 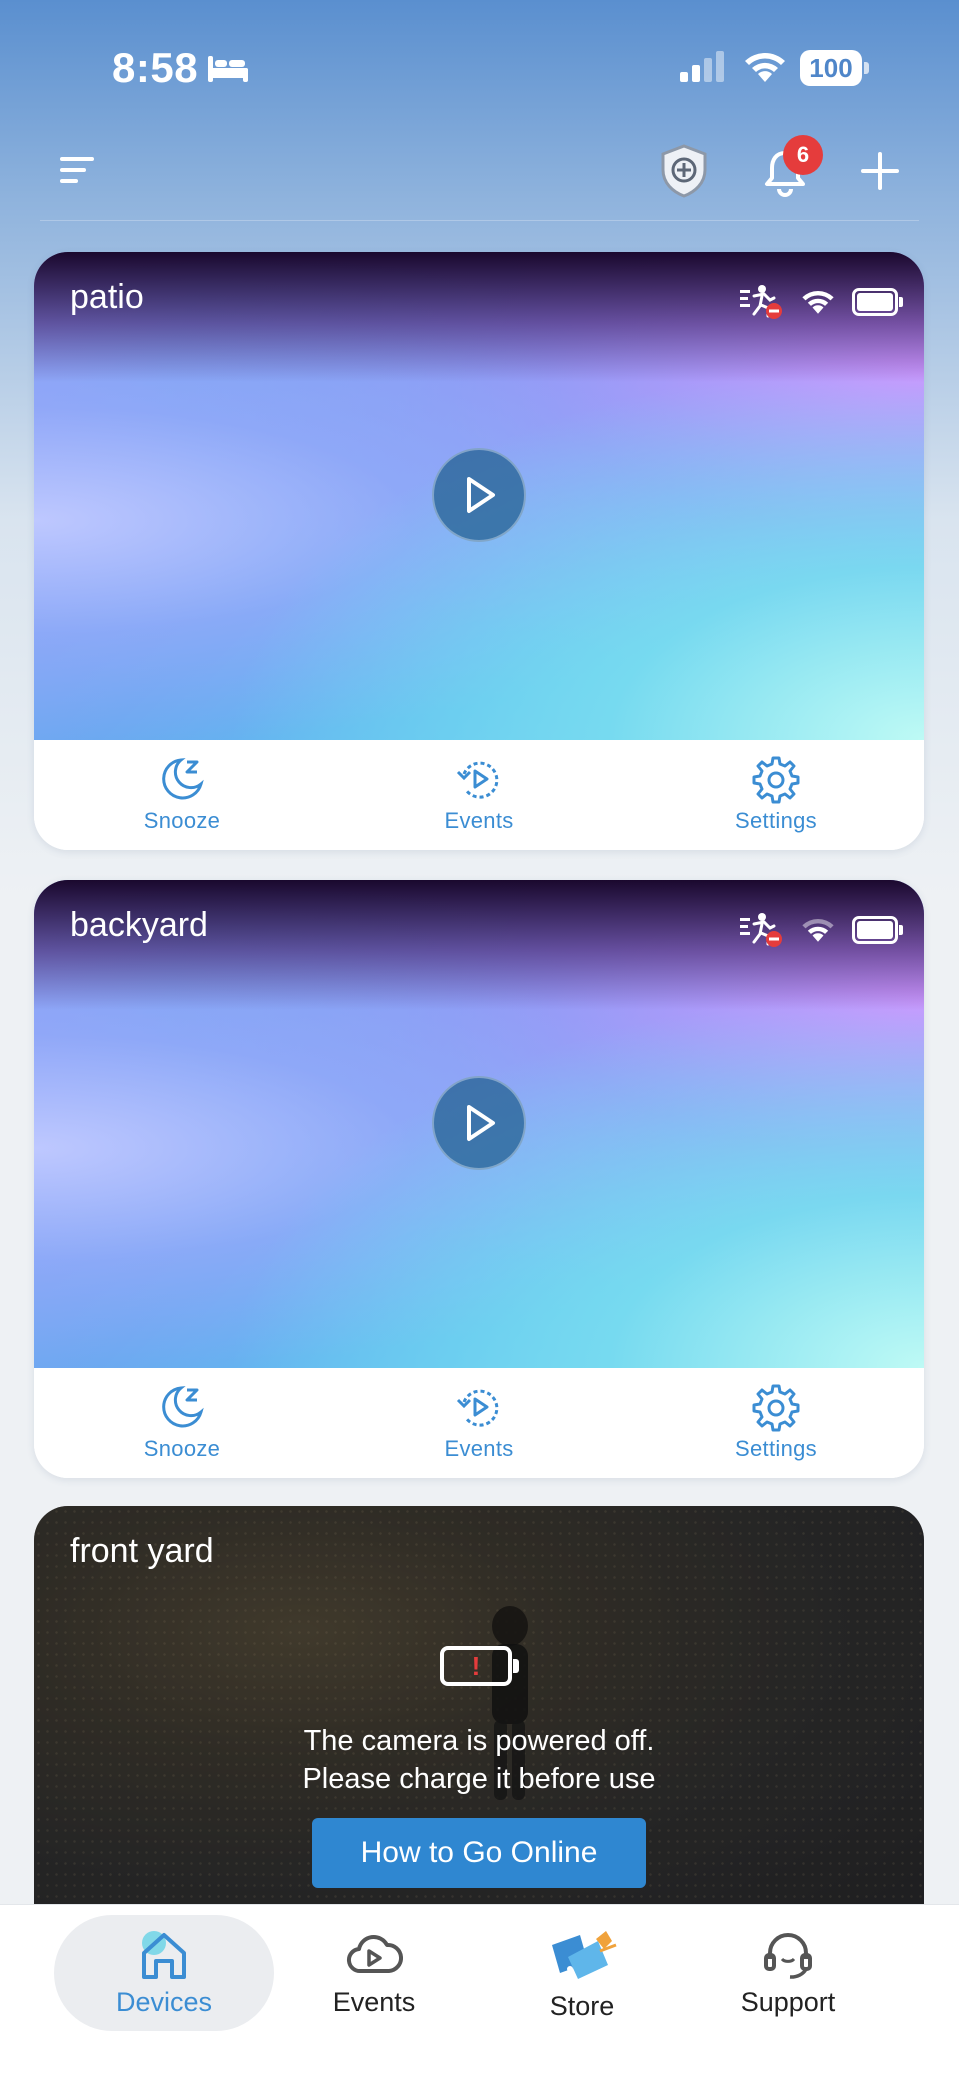 I want to click on battery-status-icon: 100, so click(x=835, y=68).